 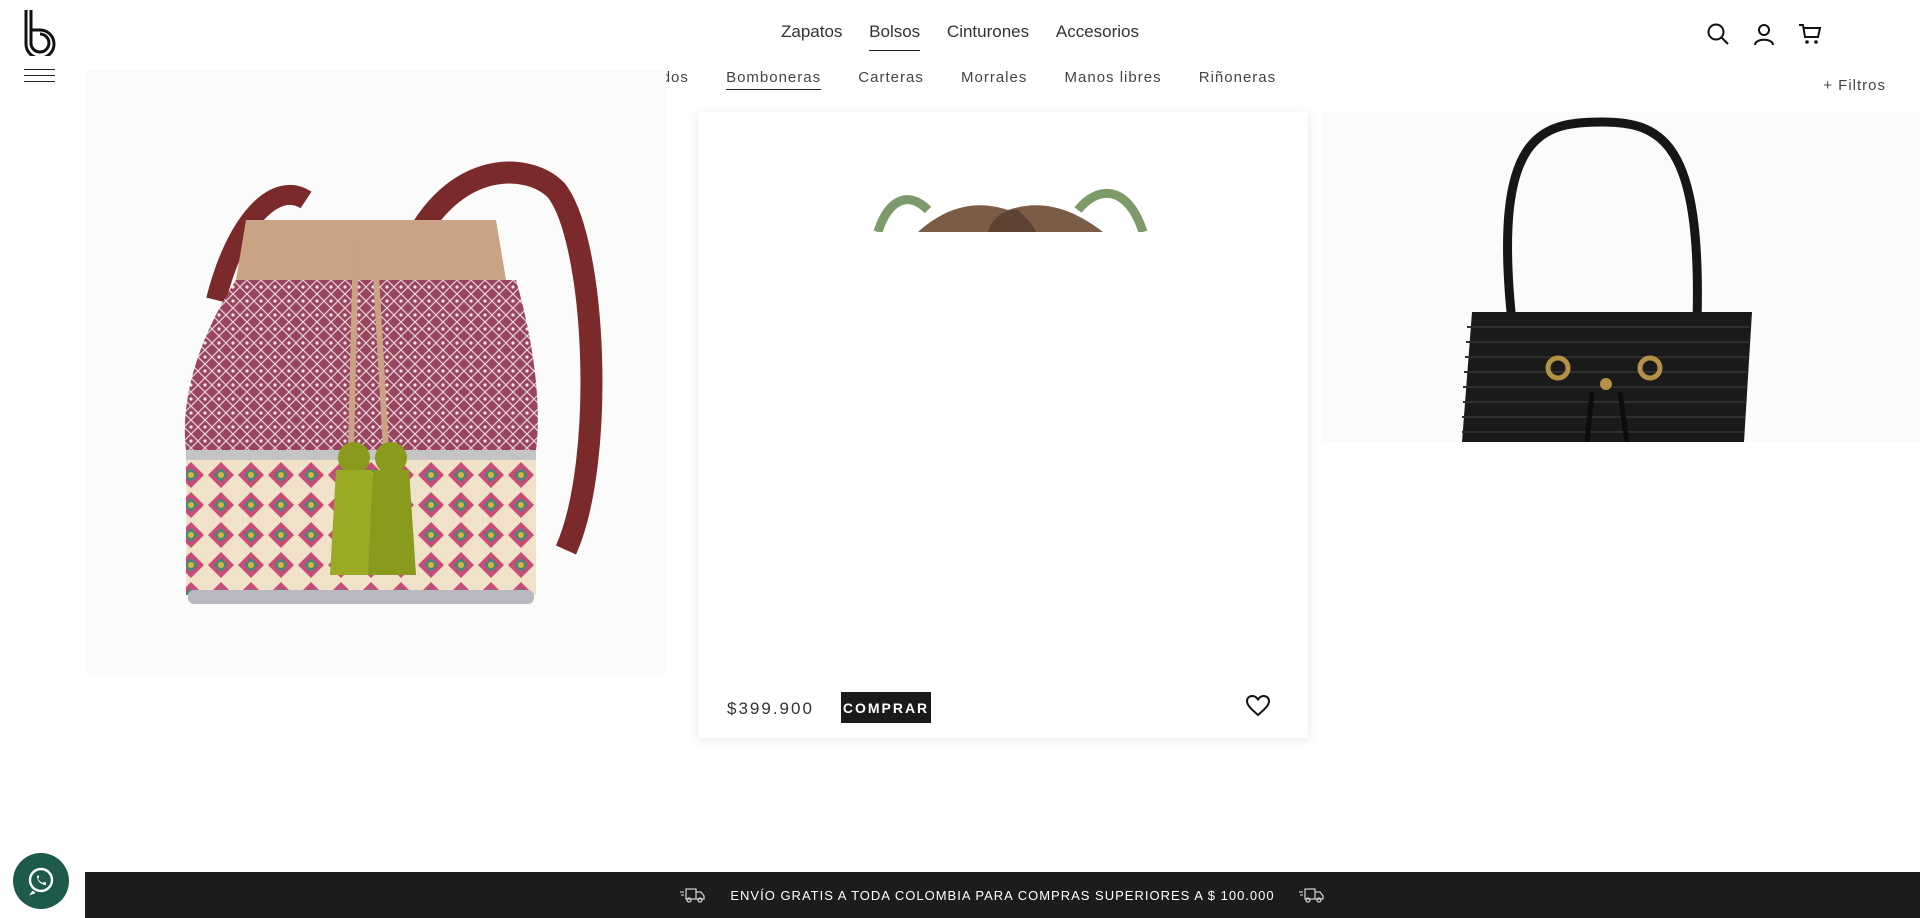 What do you see at coordinates (886, 707) in the screenshot?
I see `buy-button: COMPRAR` at bounding box center [886, 707].